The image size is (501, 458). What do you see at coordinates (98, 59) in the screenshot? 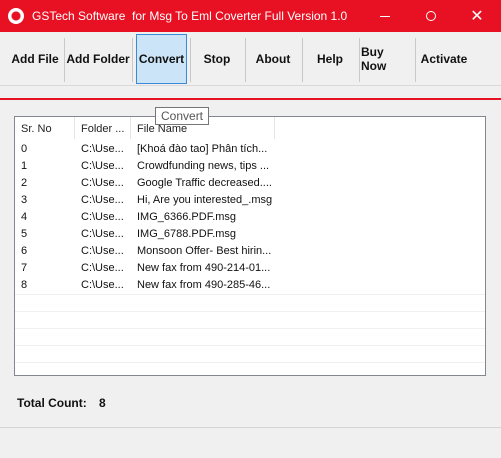
I see `add-folder-button: Add Folder` at bounding box center [98, 59].